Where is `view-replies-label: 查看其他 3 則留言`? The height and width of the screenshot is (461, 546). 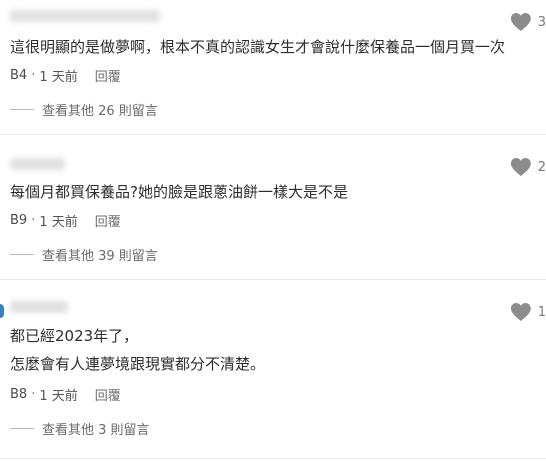
view-replies-label: 查看其他 3 則留言 is located at coordinates (96, 430).